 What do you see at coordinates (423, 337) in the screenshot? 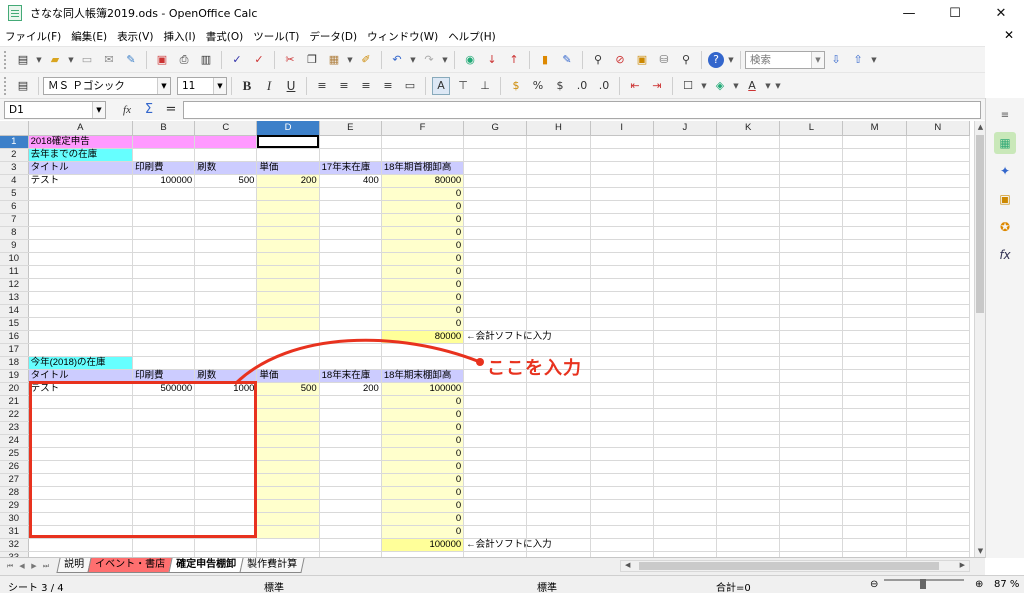
I see `cell-f16: 80000` at bounding box center [423, 337].